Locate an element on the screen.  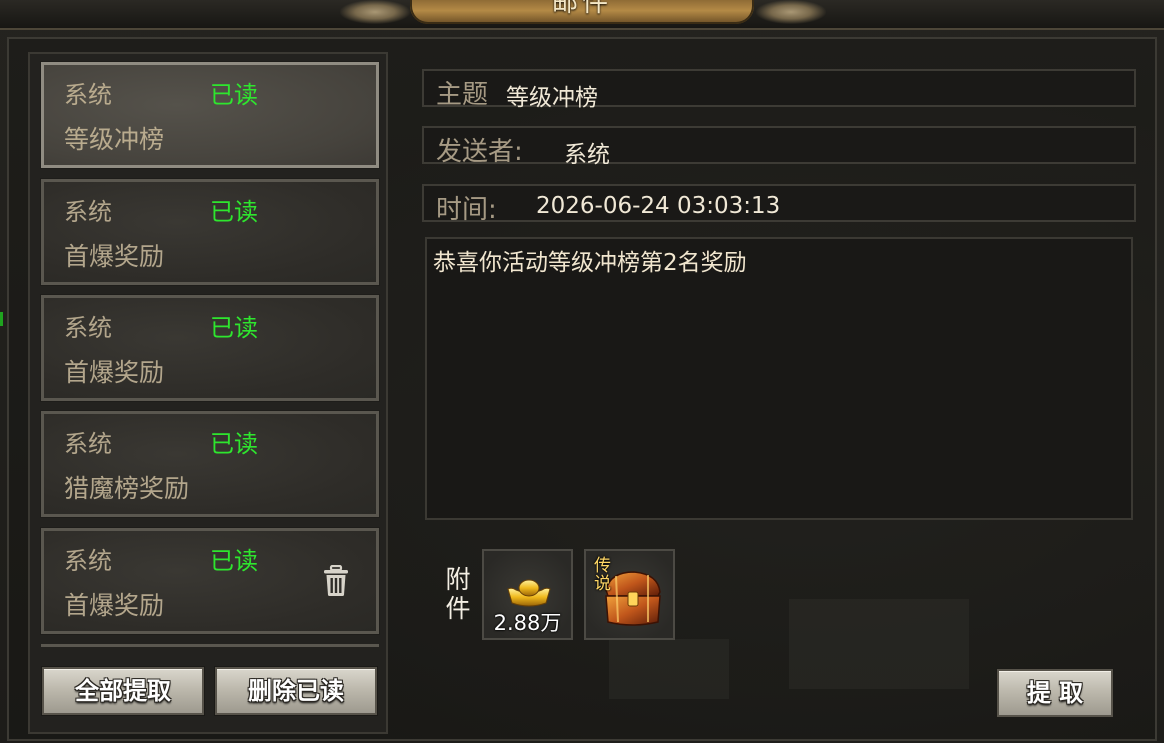
mail-list-next-item is located at coordinates (210, 647).